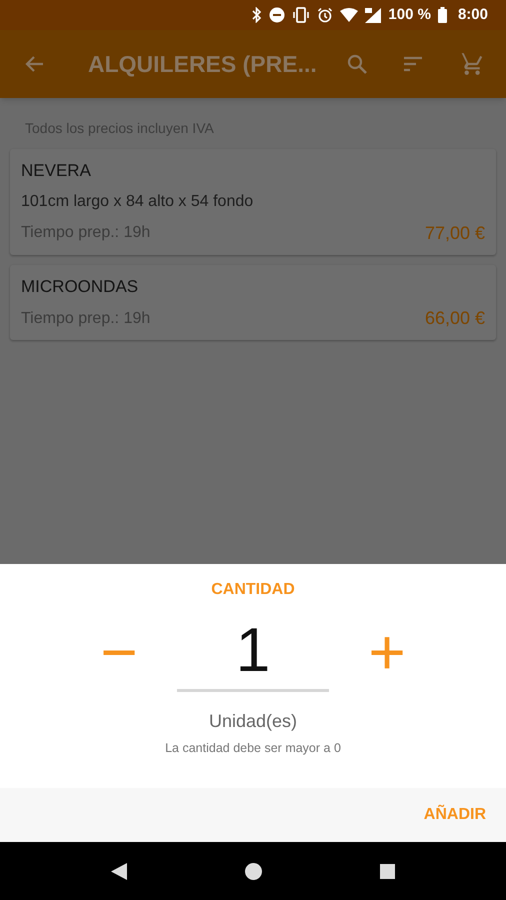  I want to click on clock-text: 8:00, so click(473, 14).